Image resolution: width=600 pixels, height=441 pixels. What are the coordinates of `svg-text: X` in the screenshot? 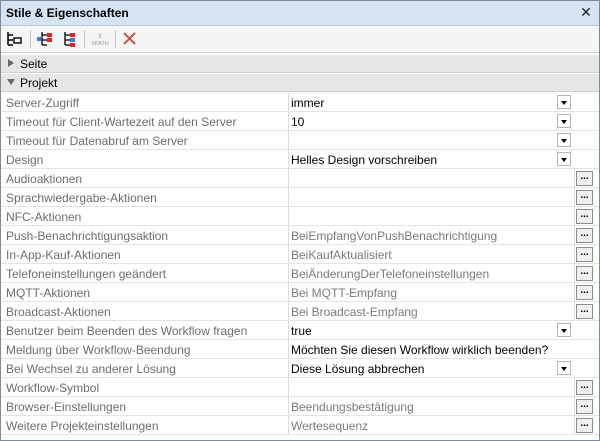 It's located at (100, 37).